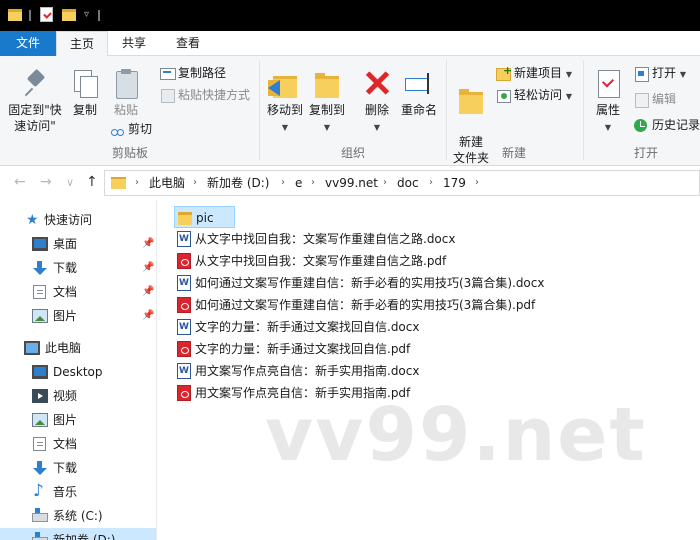 This screenshot has width=700, height=540. I want to click on organize-group-label: 组织, so click(352, 153).